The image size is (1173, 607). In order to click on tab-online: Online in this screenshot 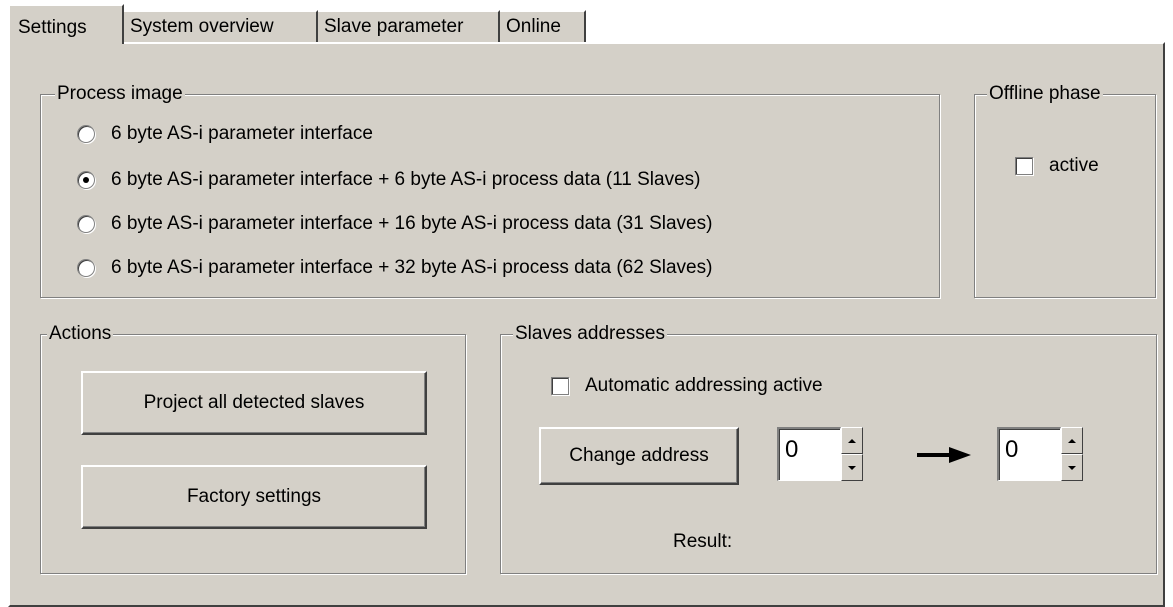, I will do `click(542, 26)`.